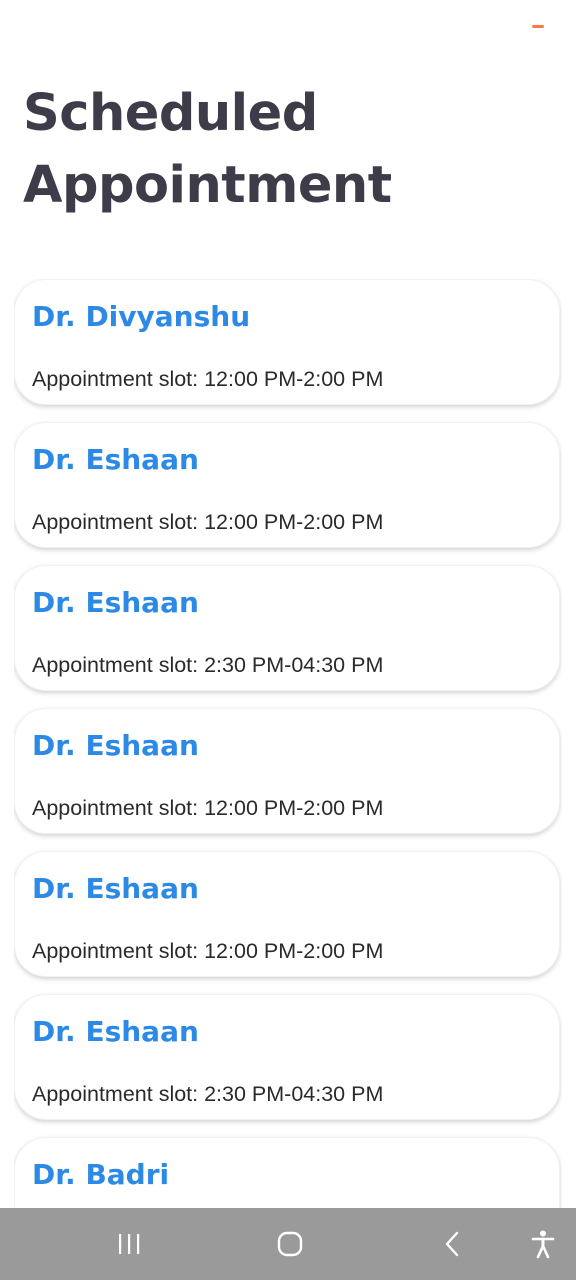  I want to click on home-icon, so click(290, 1244).